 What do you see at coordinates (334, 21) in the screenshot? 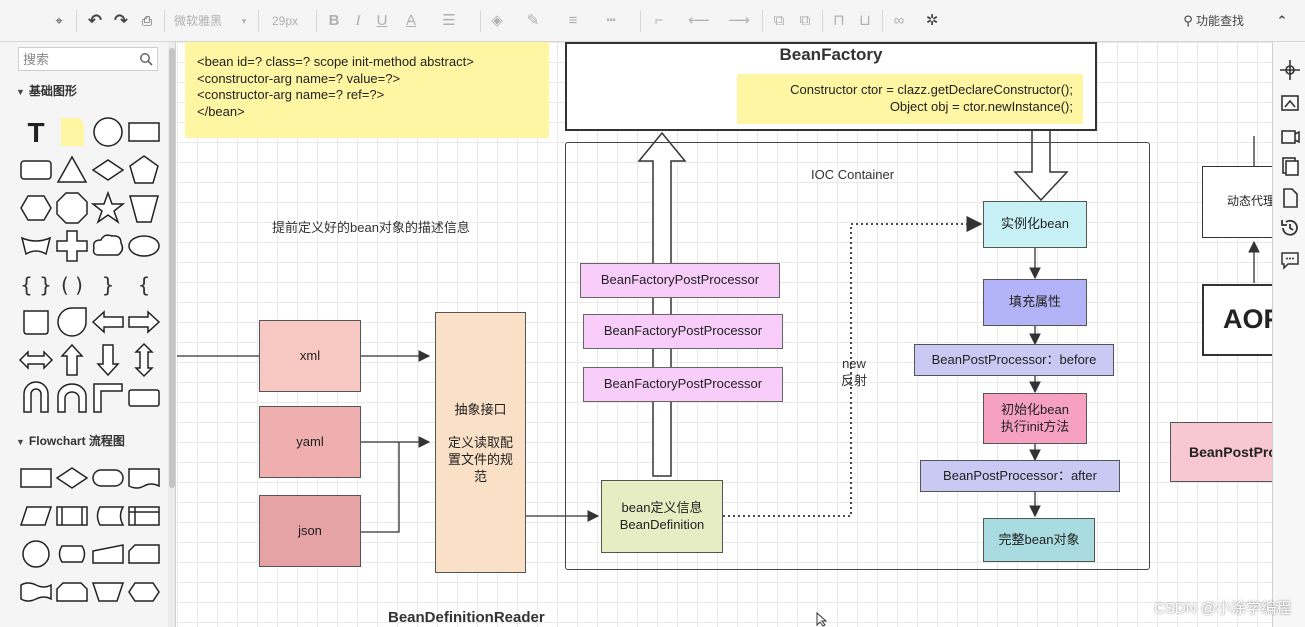
I see `bold-icon: B` at bounding box center [334, 21].